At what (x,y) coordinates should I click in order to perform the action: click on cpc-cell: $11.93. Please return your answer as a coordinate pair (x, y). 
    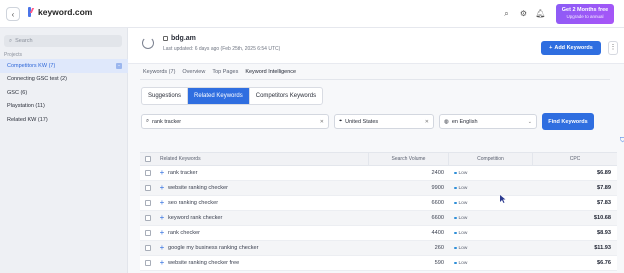
    Looking at the image, I should click on (602, 248).